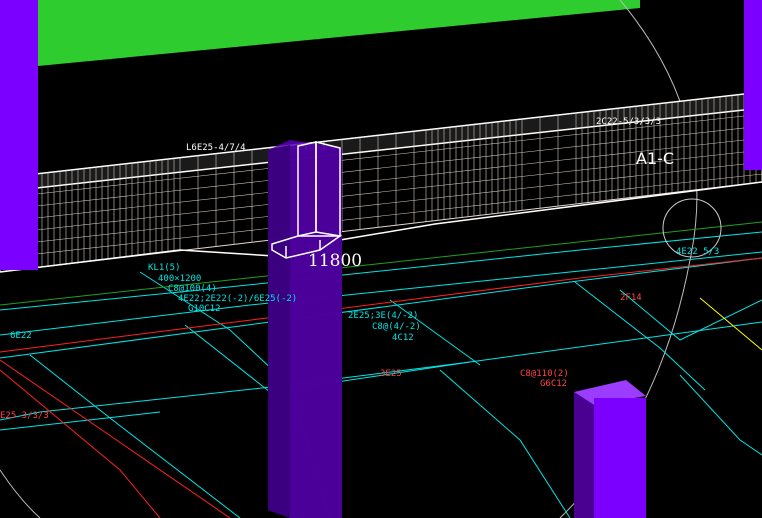  What do you see at coordinates (24, 416) in the screenshot?
I see `tag-left: E25 3/3/3` at bounding box center [24, 416].